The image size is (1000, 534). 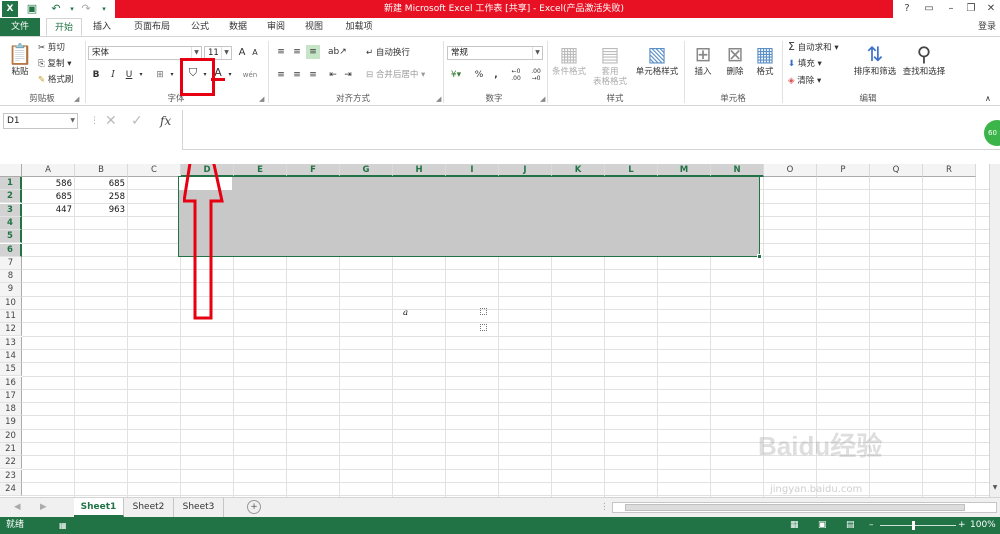 I want to click on zoom-slider, so click(x=918, y=525).